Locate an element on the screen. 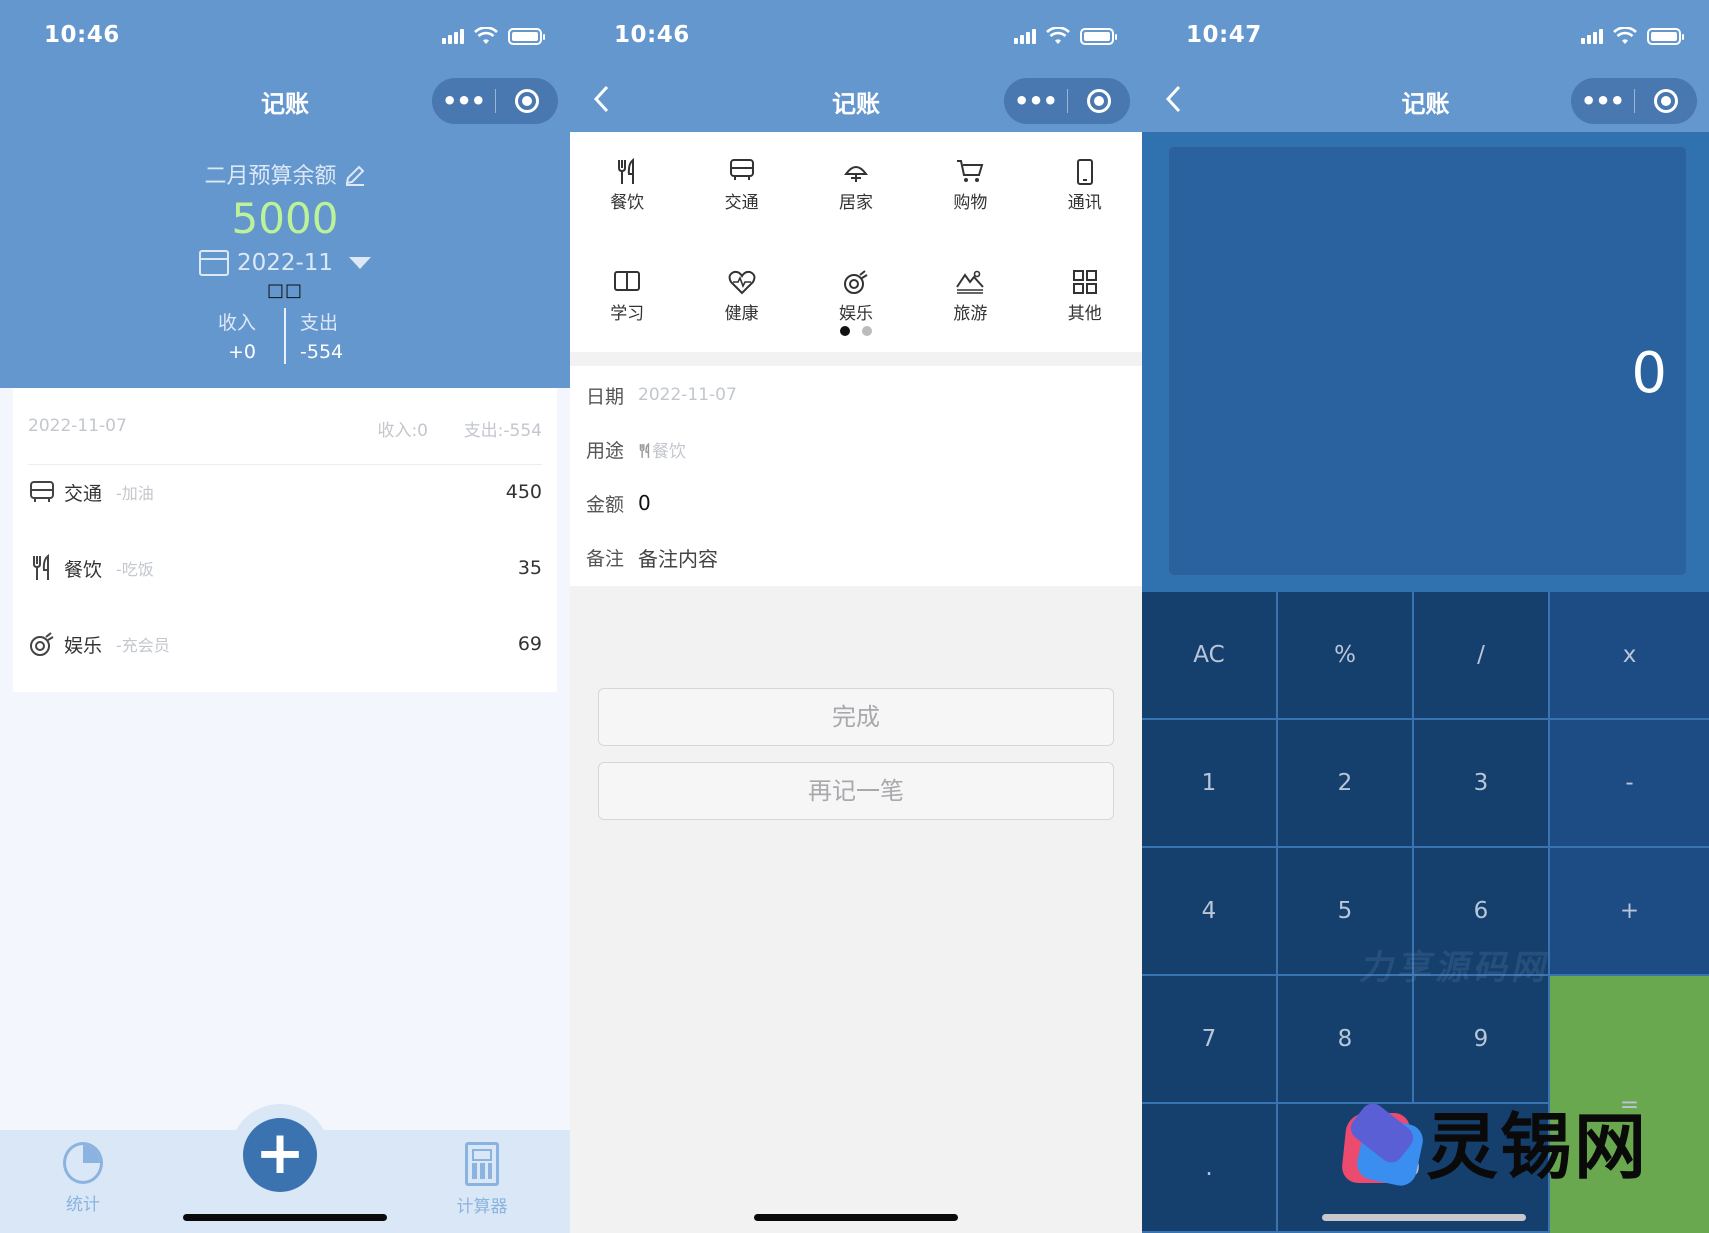  month-picker: 2022-11 is located at coordinates (285, 263).